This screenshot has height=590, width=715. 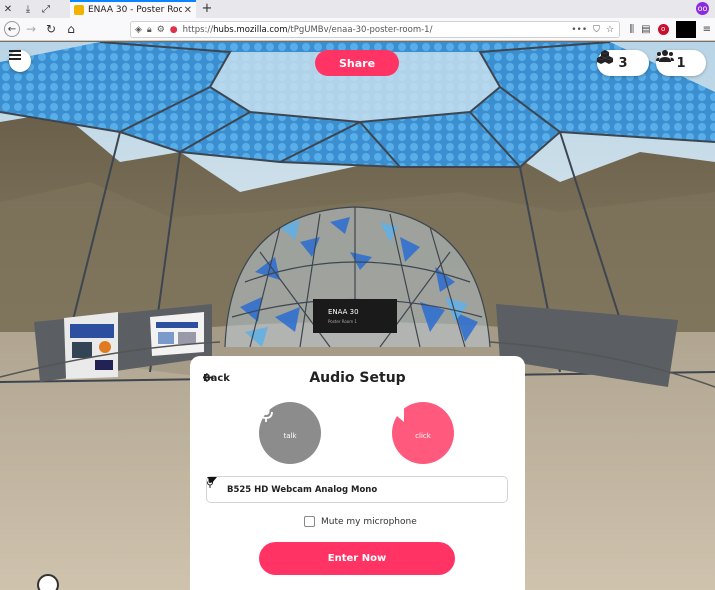 What do you see at coordinates (665, 56) in the screenshot?
I see `people-icon` at bounding box center [665, 56].